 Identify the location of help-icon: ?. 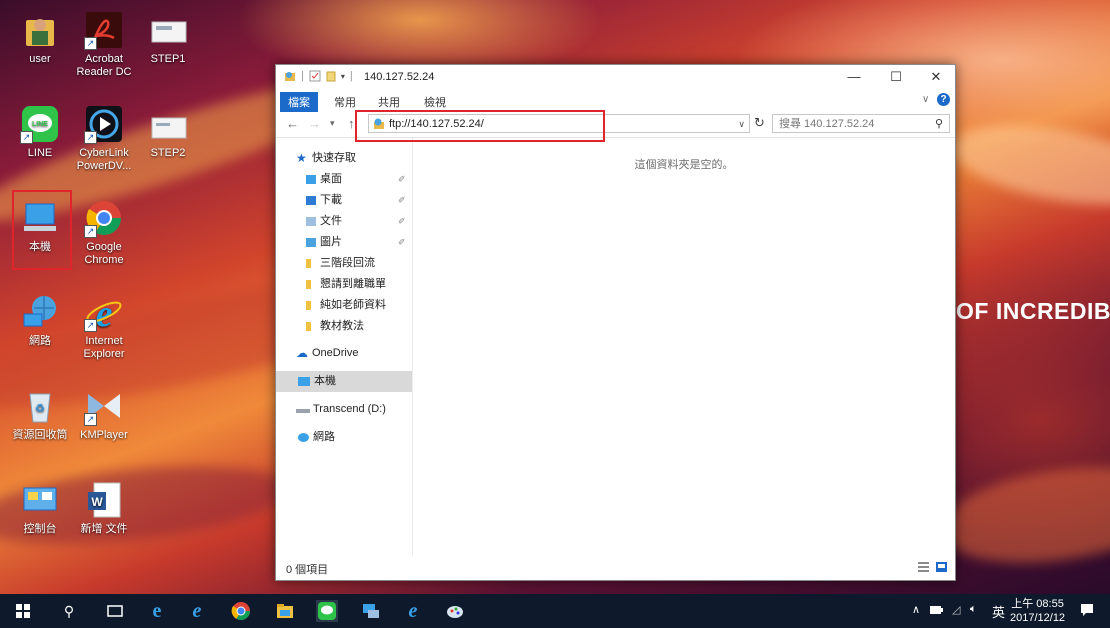
(943, 99).